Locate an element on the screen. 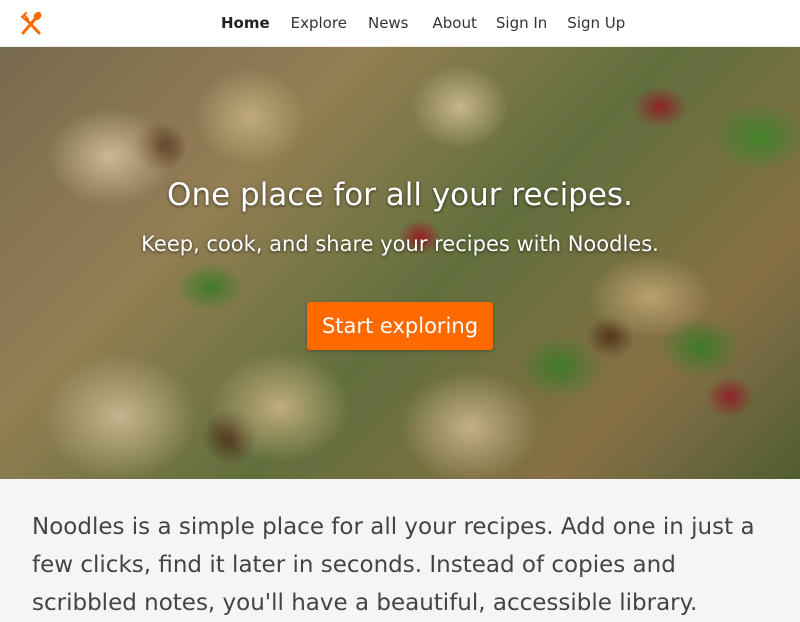 This screenshot has height=622, width=800. nav-explore-link: Explore is located at coordinates (319, 23).